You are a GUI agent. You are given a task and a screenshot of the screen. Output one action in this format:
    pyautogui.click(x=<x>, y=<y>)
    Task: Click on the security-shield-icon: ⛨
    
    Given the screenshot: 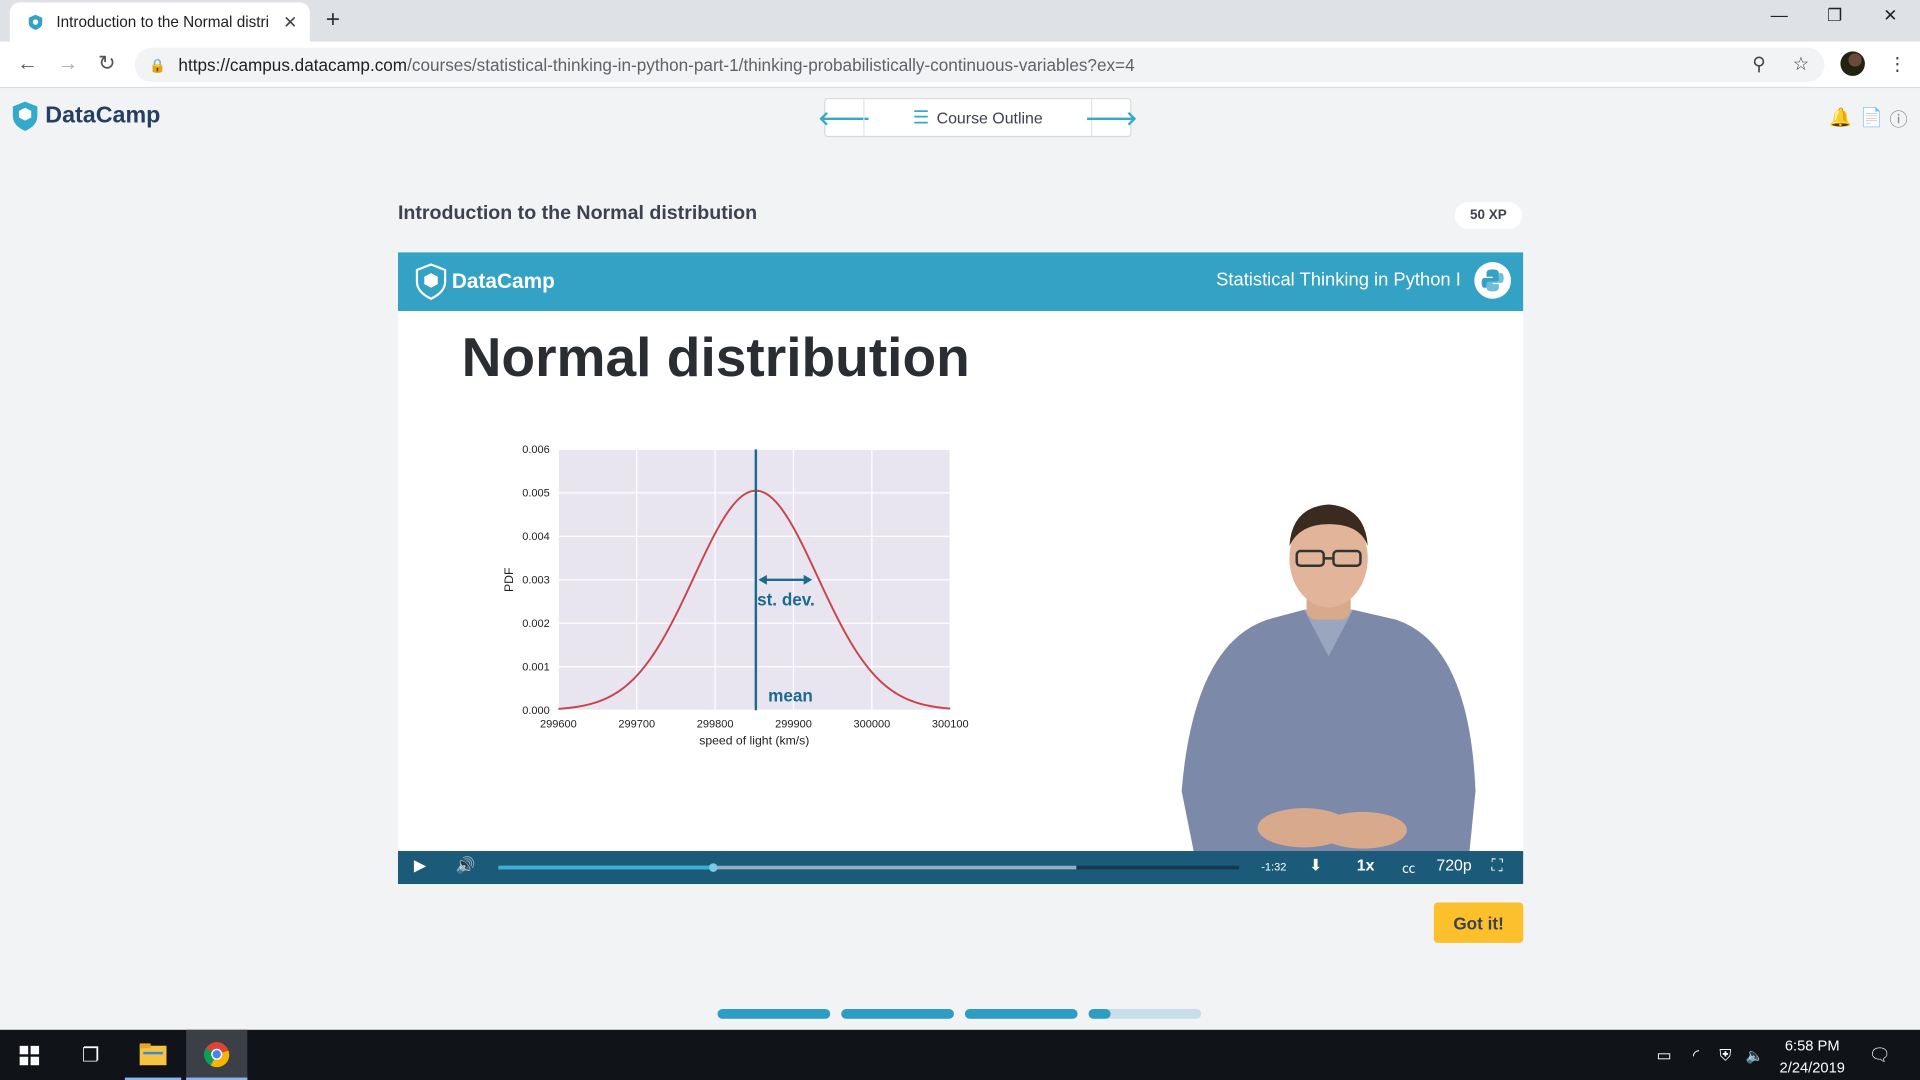 What is the action you would take?
    pyautogui.click(x=1725, y=1055)
    